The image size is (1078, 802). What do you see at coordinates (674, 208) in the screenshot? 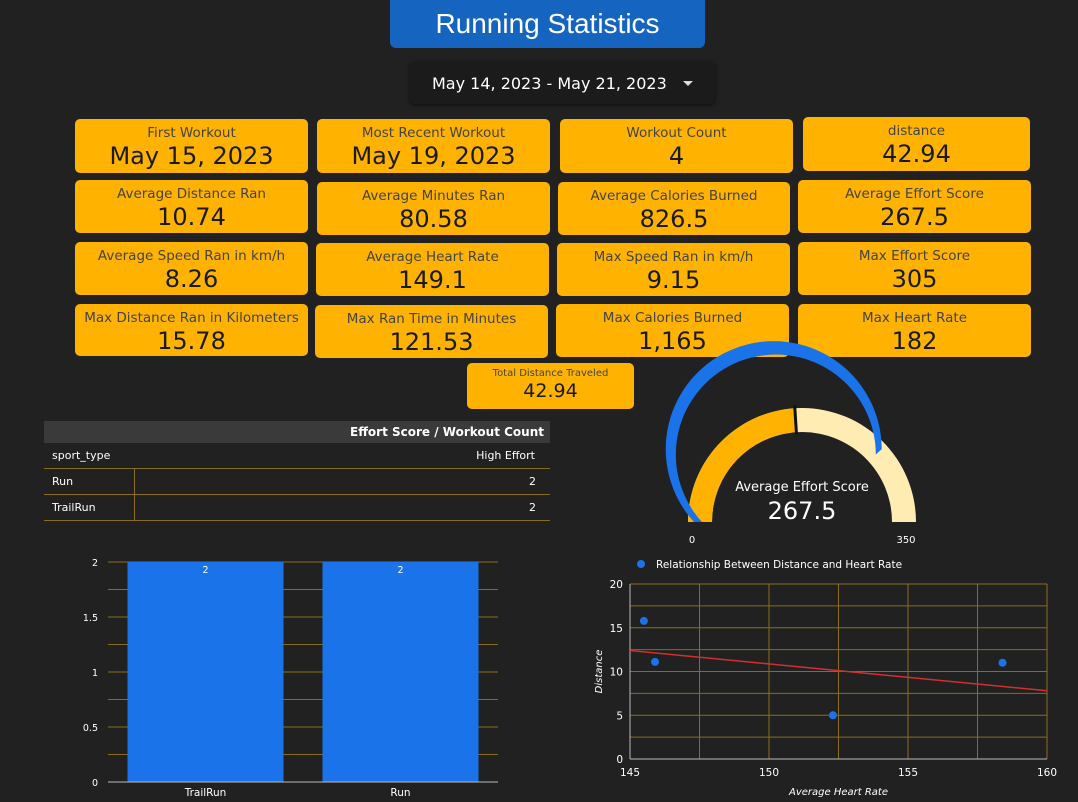
I see `scorecard-average-calories: Average Calories Burned 826.5` at bounding box center [674, 208].